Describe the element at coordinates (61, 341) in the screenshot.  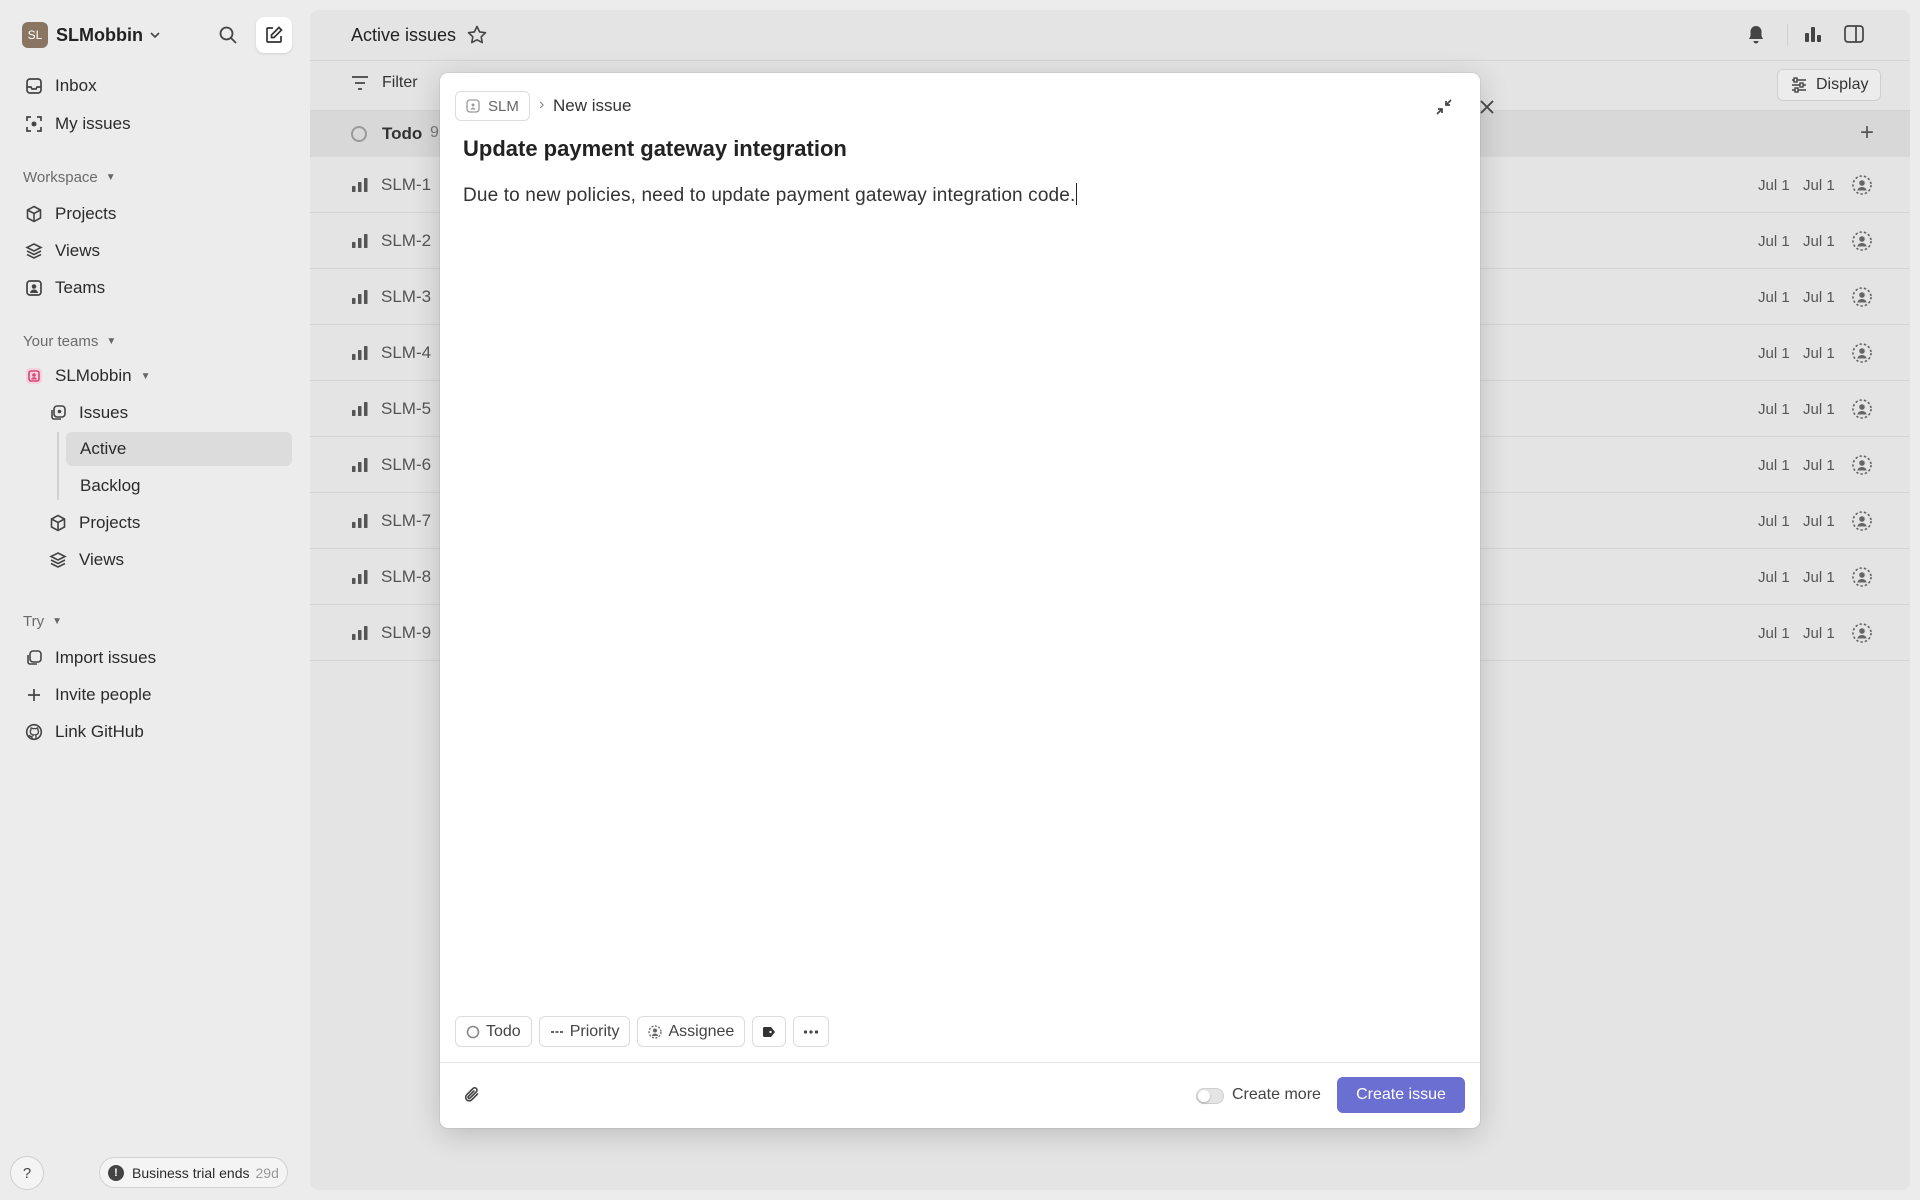
I see `section-label: Your teams` at that location.